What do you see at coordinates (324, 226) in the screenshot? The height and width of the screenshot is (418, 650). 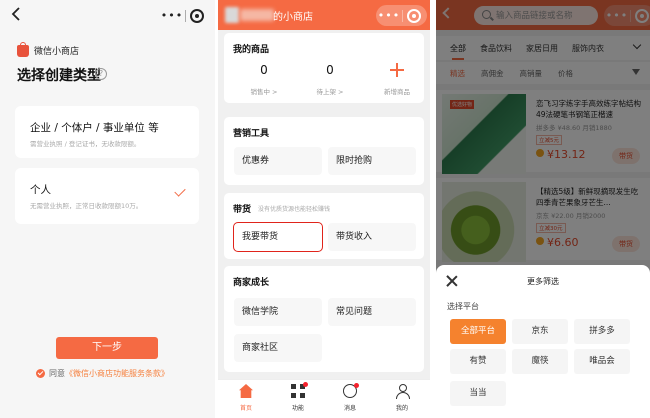 I see `promote-section: 带货 没有优质货源也能轻松赚钱 我要带货 带货收入` at bounding box center [324, 226].